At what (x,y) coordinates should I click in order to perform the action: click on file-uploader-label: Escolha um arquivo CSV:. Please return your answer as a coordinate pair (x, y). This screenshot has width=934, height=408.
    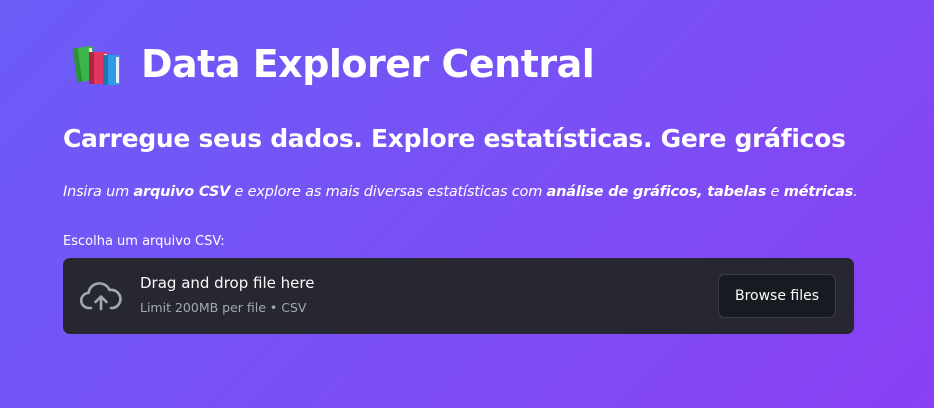
    Looking at the image, I should click on (144, 241).